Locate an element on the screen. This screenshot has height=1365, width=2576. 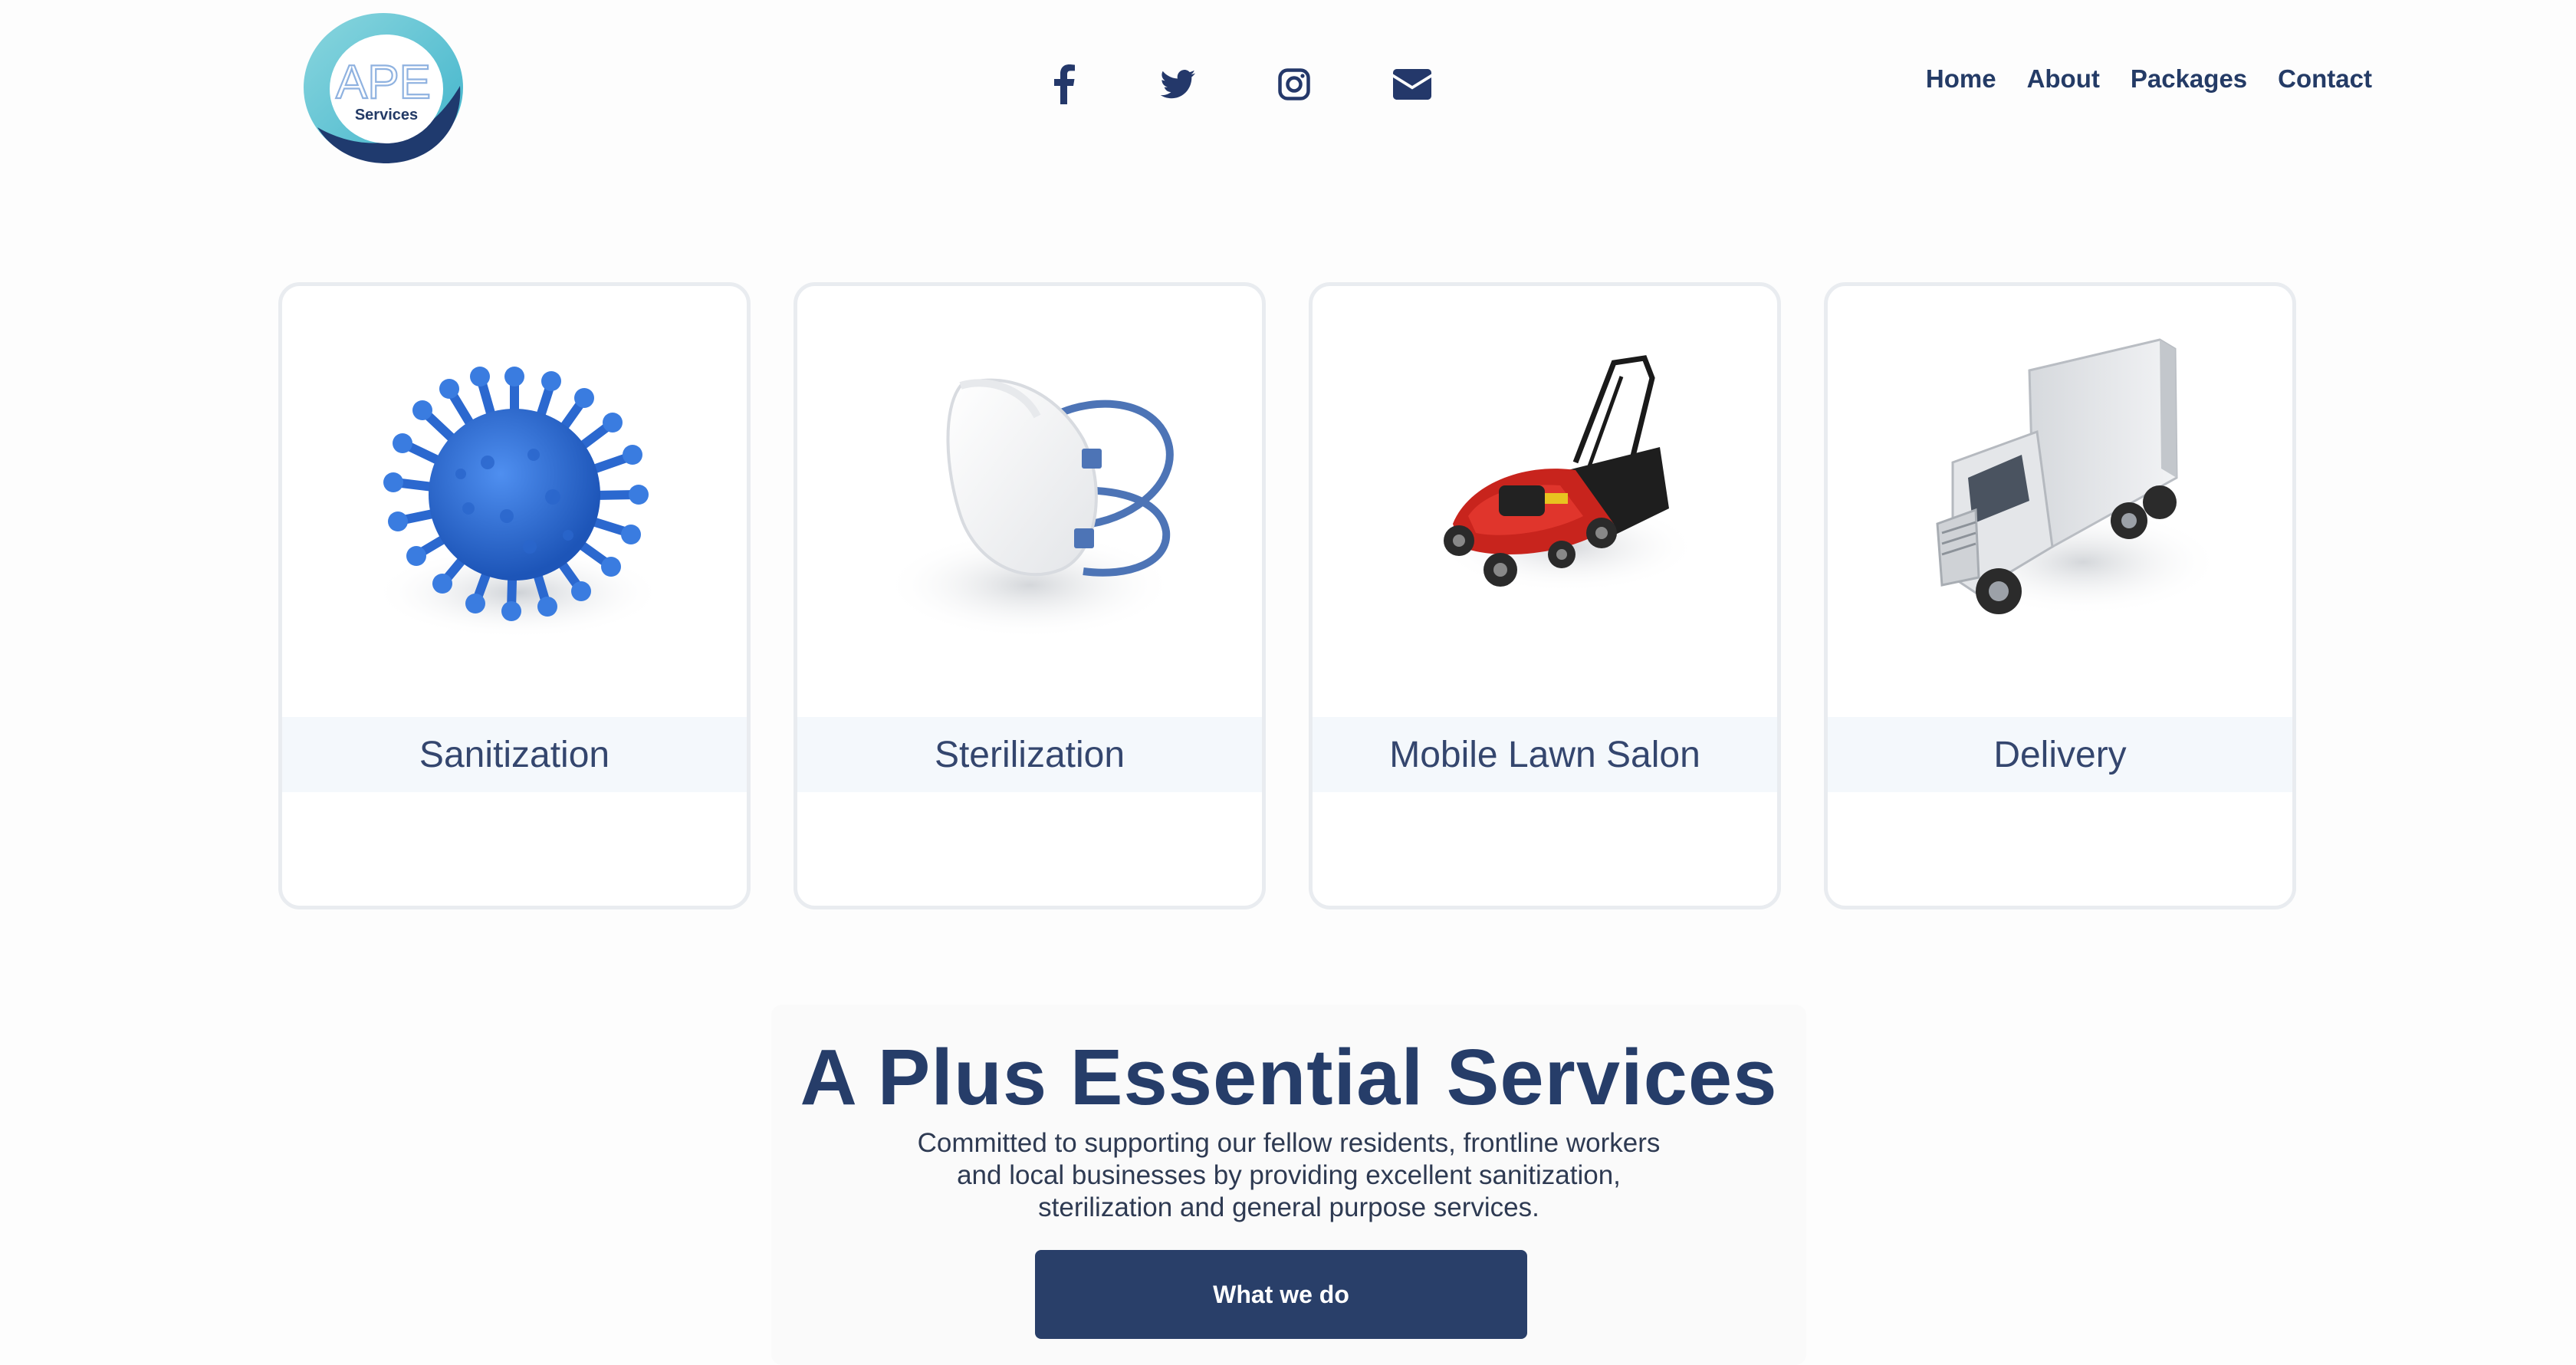
ape-services-logo: APE Services is located at coordinates (385, 88).